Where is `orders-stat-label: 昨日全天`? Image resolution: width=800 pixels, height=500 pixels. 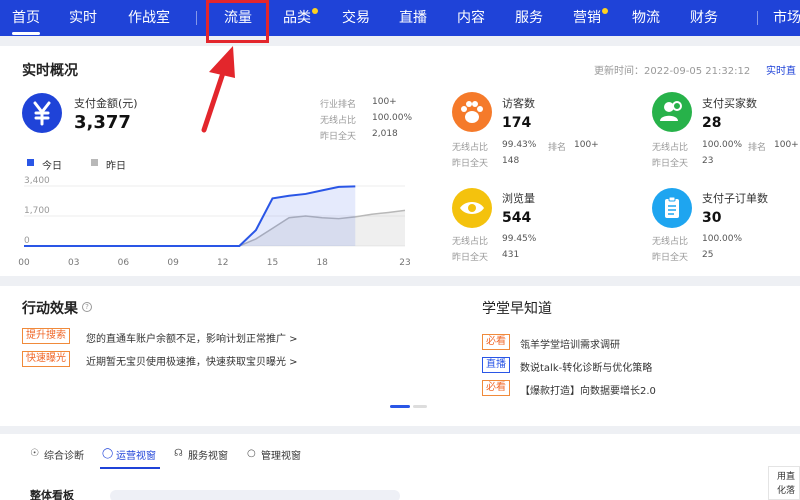 orders-stat-label: 昨日全天 is located at coordinates (670, 258).